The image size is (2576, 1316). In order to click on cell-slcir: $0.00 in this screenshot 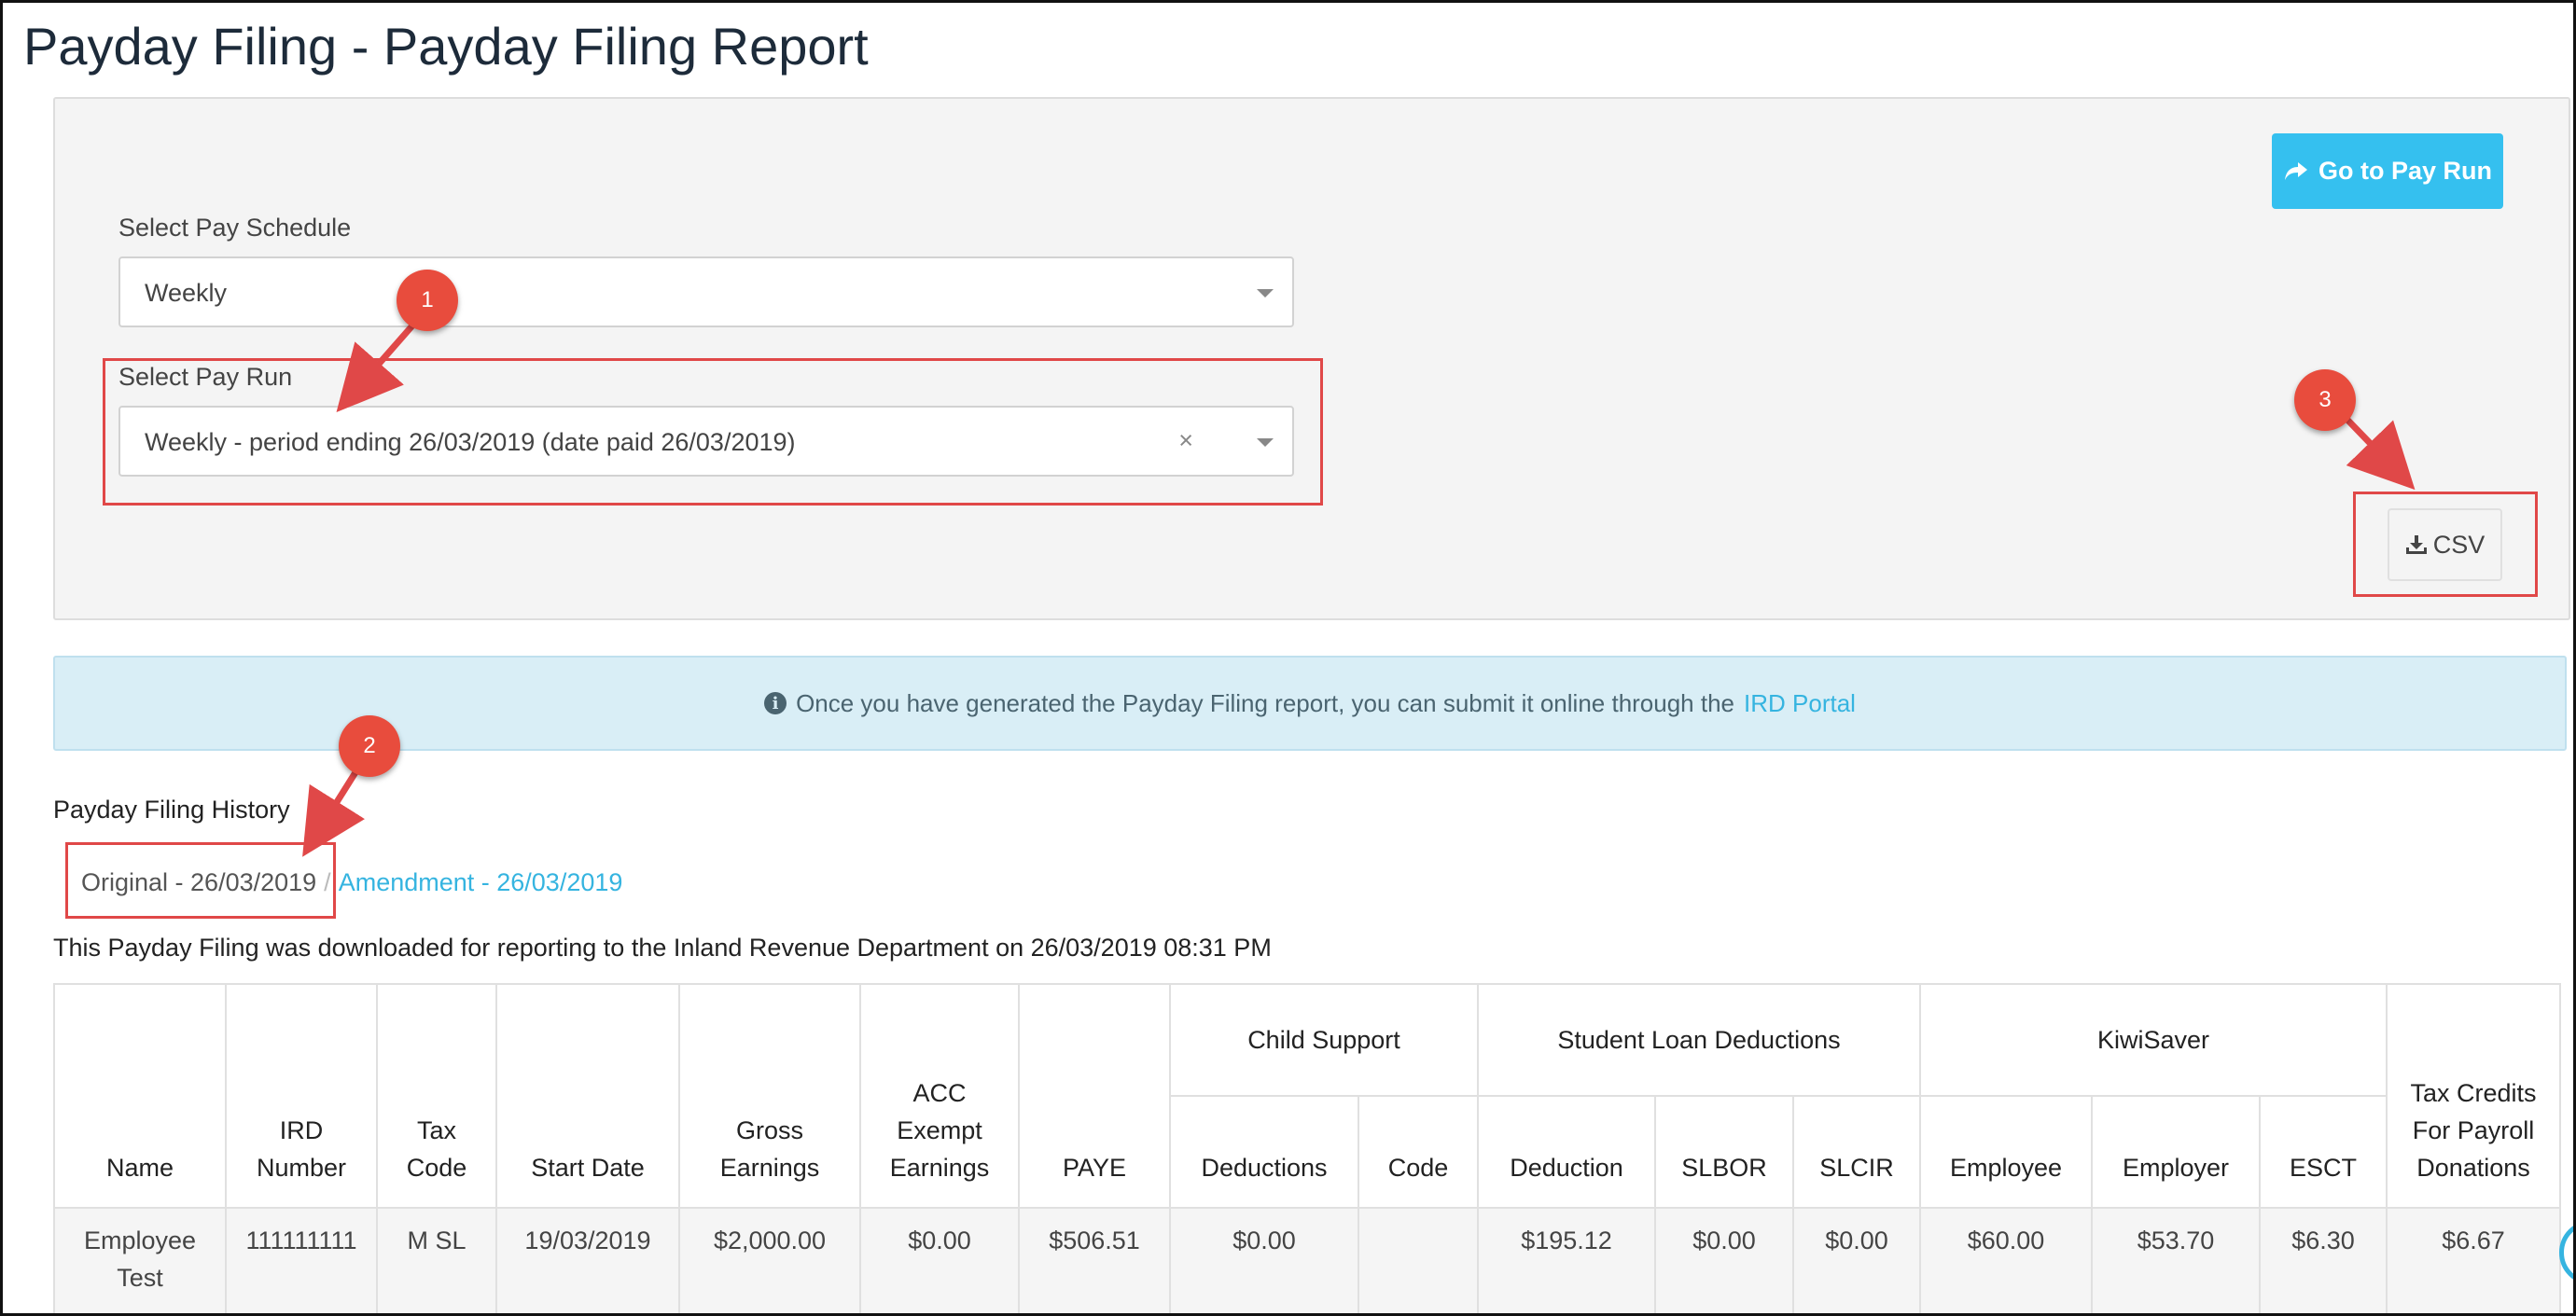, I will do `click(1856, 1260)`.